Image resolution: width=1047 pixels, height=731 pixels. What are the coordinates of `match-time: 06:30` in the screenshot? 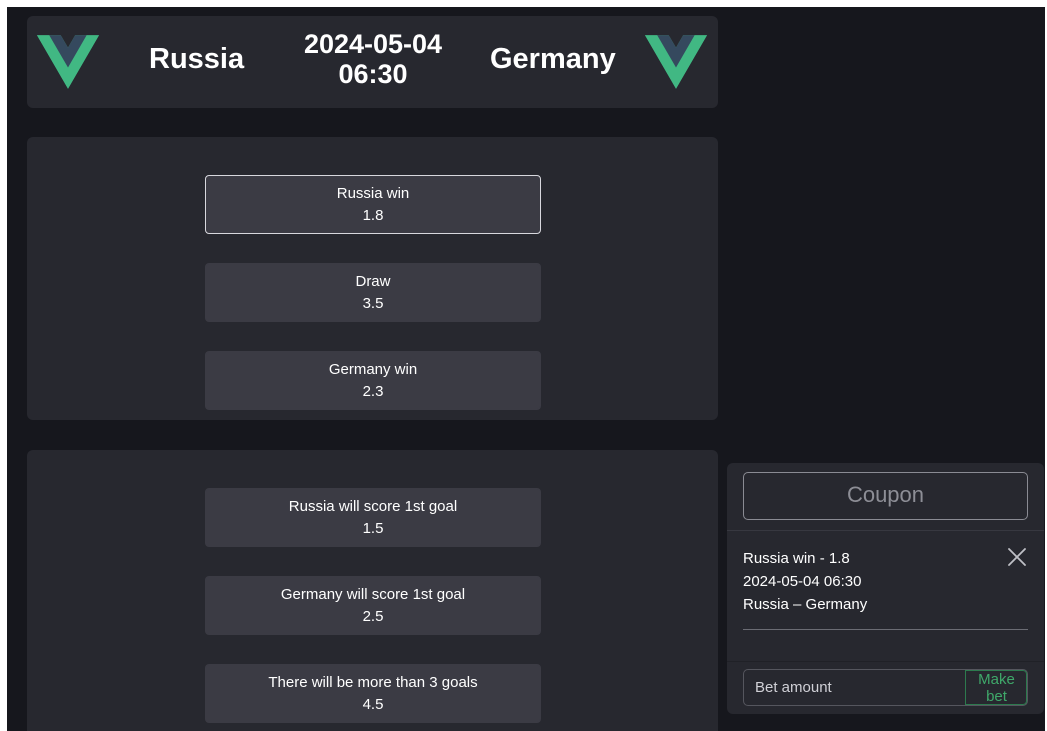 It's located at (373, 74).